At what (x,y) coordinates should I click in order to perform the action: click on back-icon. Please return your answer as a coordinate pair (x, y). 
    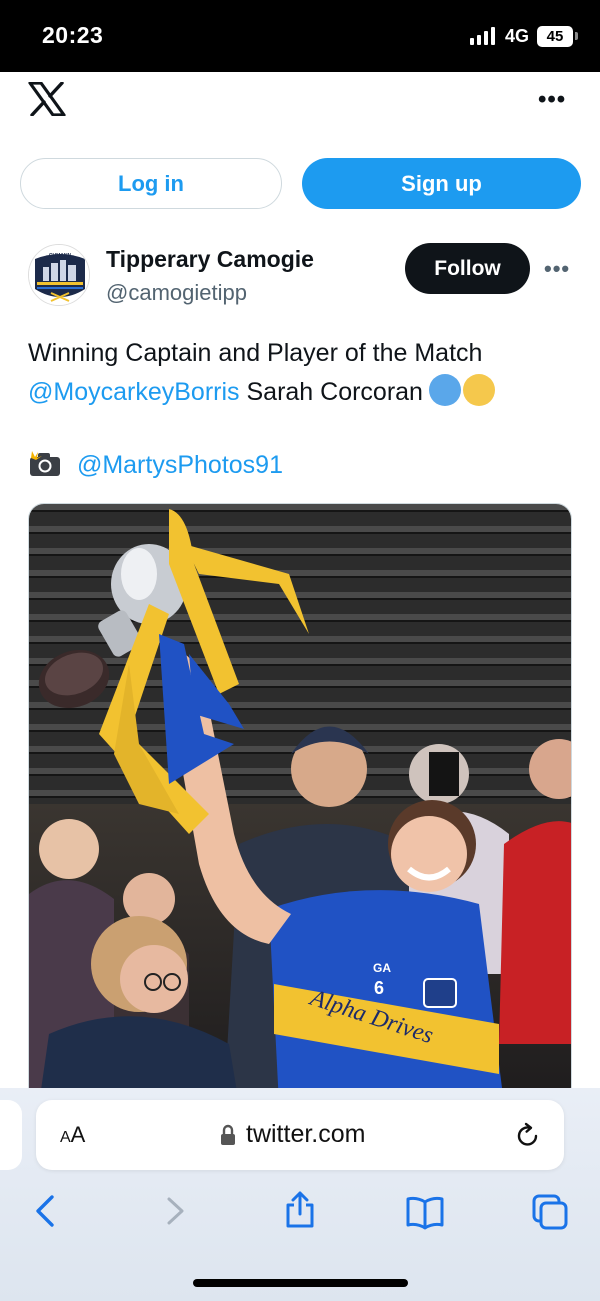
    Looking at the image, I should click on (46, 1211).